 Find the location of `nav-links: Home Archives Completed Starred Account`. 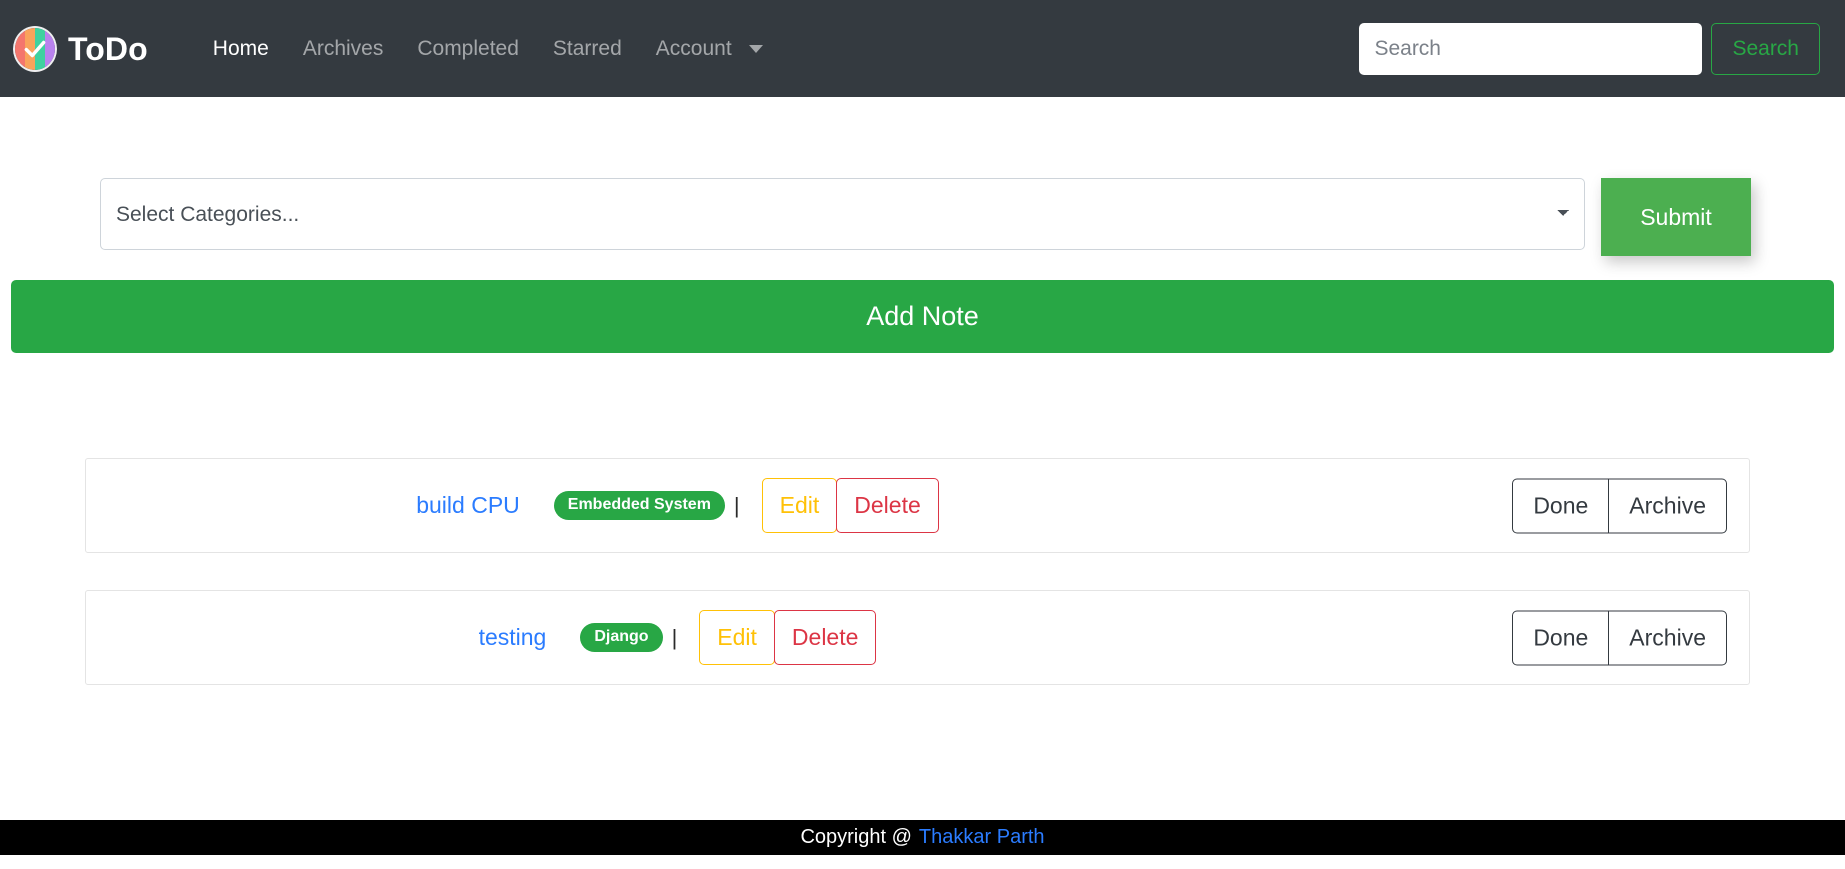

nav-links: Home Archives Completed Starred Account is located at coordinates (482, 48).